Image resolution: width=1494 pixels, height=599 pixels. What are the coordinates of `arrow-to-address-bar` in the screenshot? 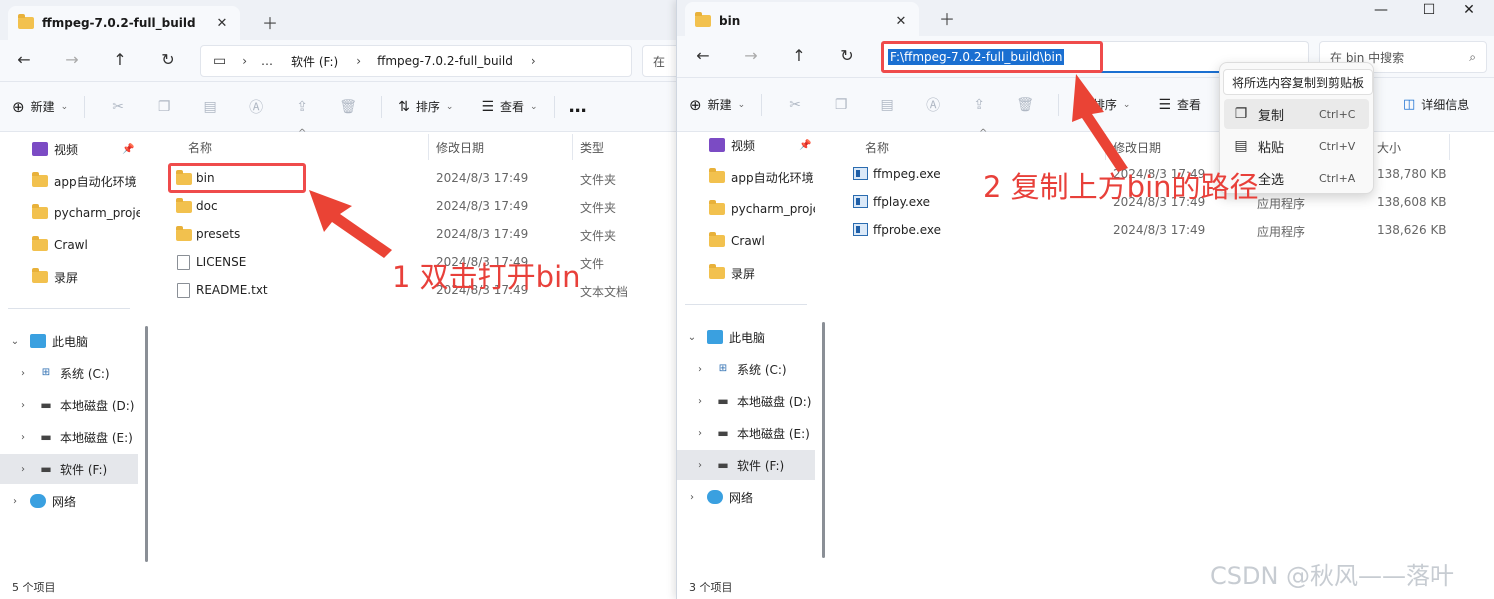 It's located at (1100, 123).